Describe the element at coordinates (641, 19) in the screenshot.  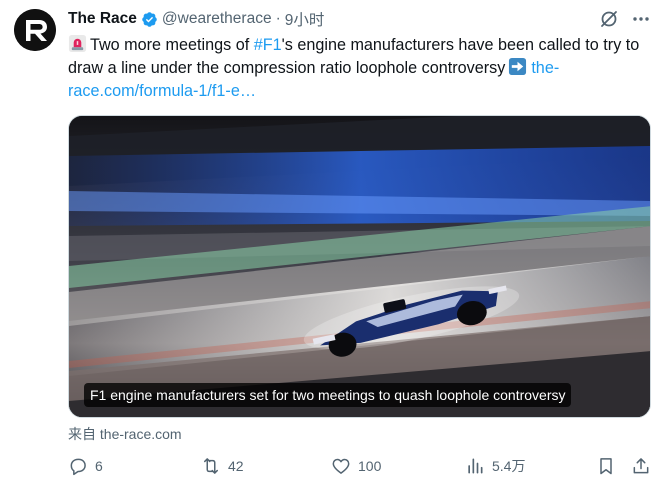
I see `more-options-icon` at that location.